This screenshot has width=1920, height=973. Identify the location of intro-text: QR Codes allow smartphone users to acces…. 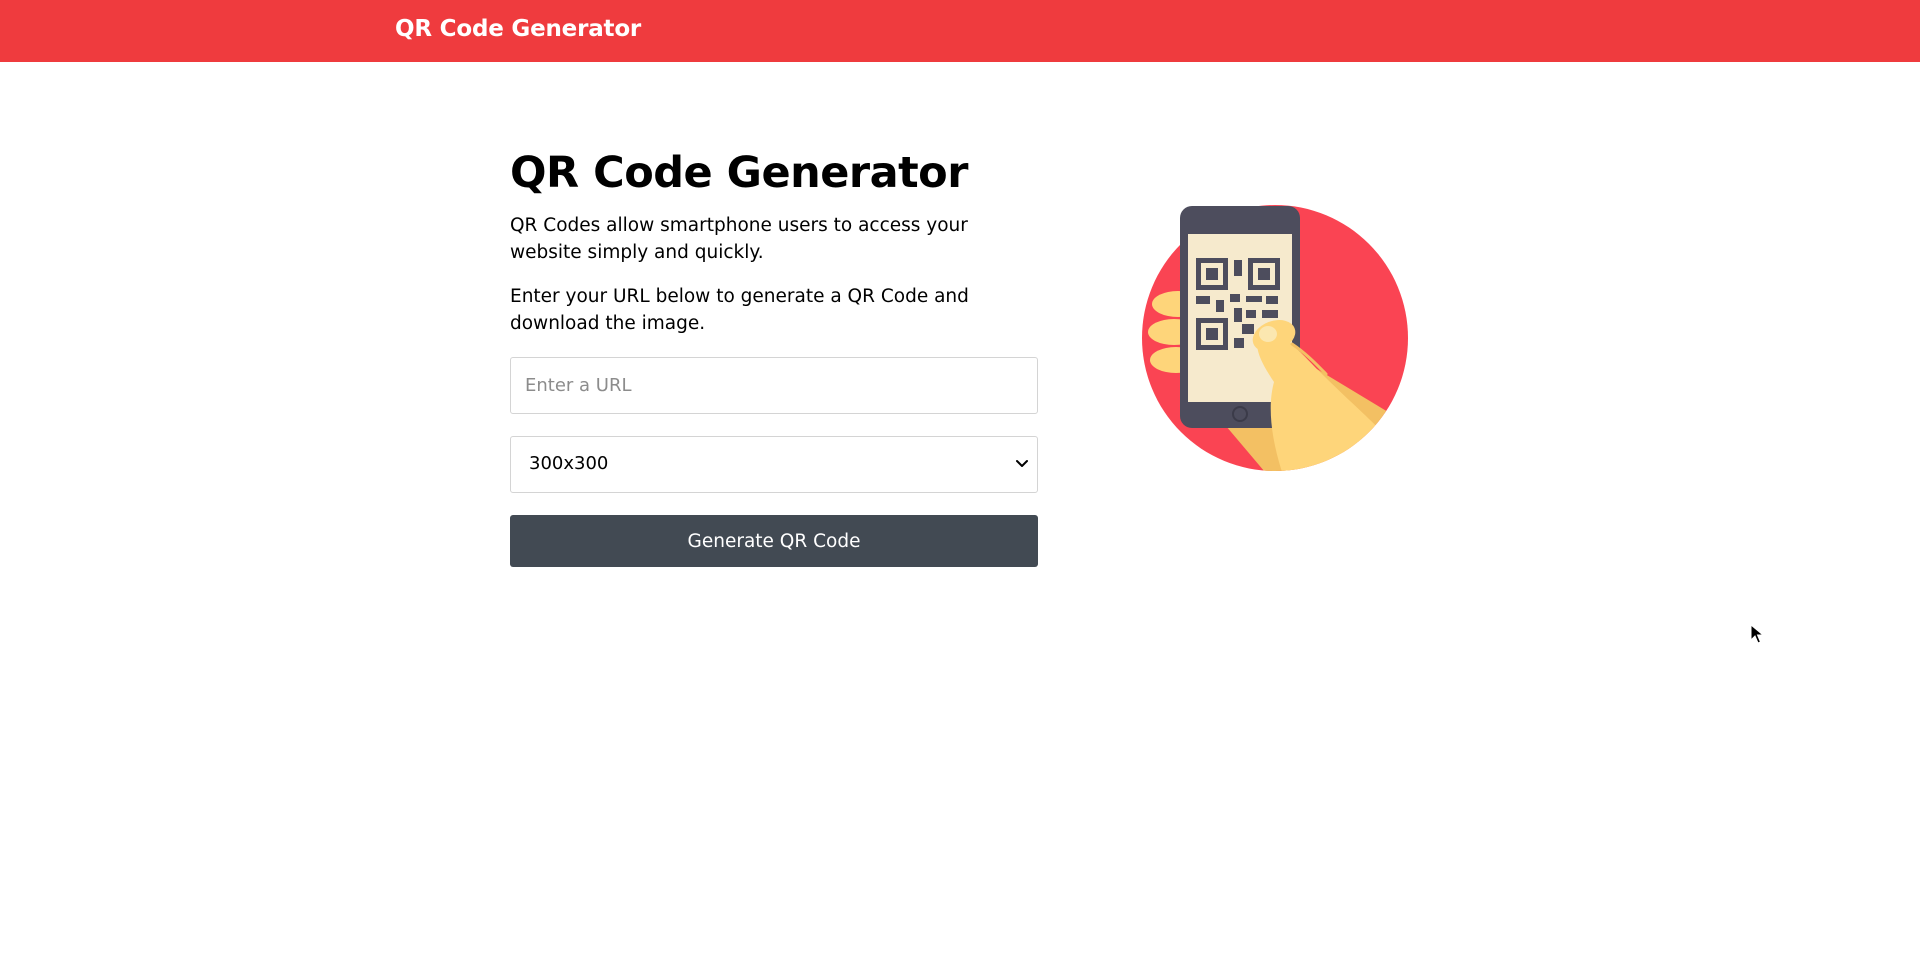
(739, 239).